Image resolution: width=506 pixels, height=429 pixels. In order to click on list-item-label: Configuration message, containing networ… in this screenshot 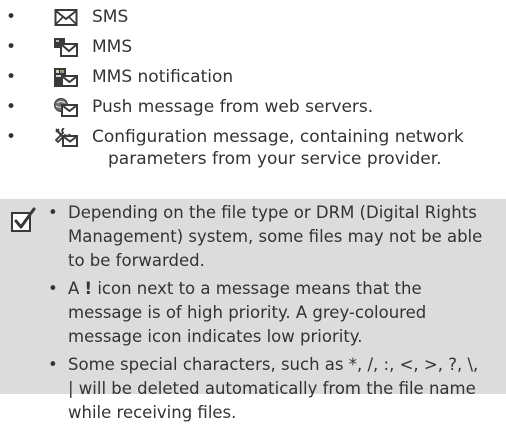, I will do `click(298, 148)`.